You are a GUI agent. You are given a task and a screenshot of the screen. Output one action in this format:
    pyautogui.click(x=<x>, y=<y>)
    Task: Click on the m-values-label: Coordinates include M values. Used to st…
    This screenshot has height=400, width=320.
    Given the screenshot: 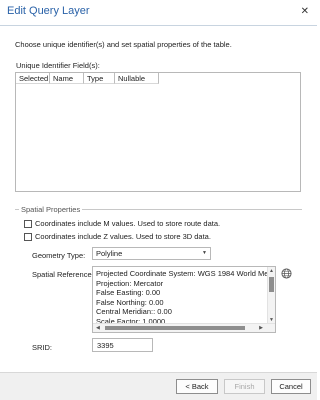 What is the action you would take?
    pyautogui.click(x=127, y=223)
    